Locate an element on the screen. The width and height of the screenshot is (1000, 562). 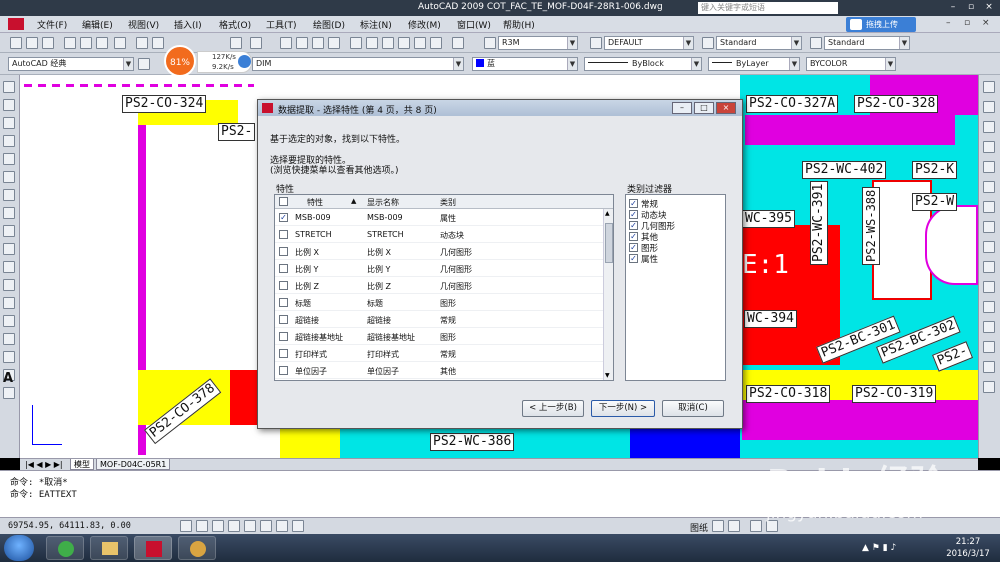
copy-object-icon is located at coordinates (989, 107).